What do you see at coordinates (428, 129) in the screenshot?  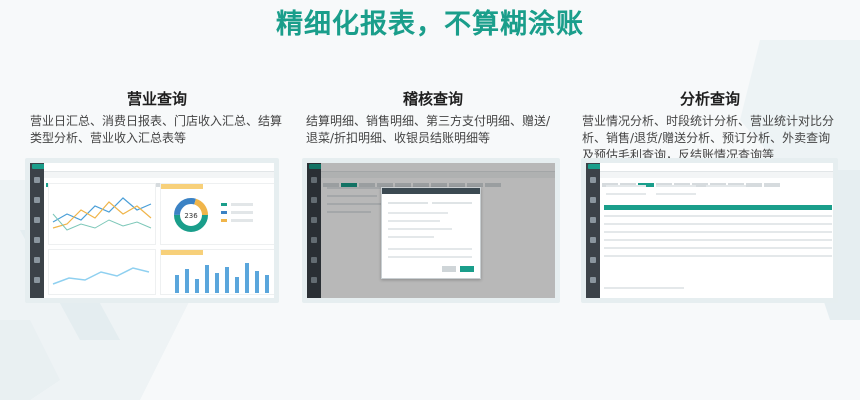 I see `section-description: 结算明细、销售明细、第三方支付明细、赠送/退菜/折扣明细、收银员结账明细等` at bounding box center [428, 129].